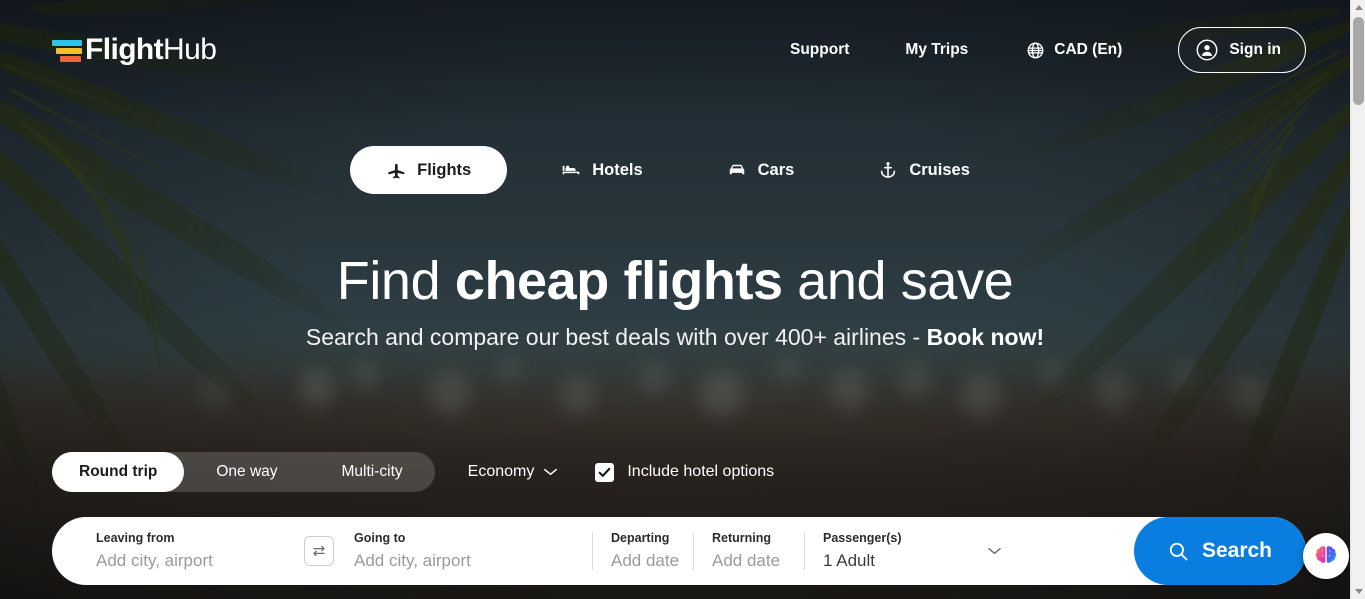 This screenshot has height=599, width=1365. Describe the element at coordinates (936, 50) in the screenshot. I see `nav-my-trips: My Trips` at that location.